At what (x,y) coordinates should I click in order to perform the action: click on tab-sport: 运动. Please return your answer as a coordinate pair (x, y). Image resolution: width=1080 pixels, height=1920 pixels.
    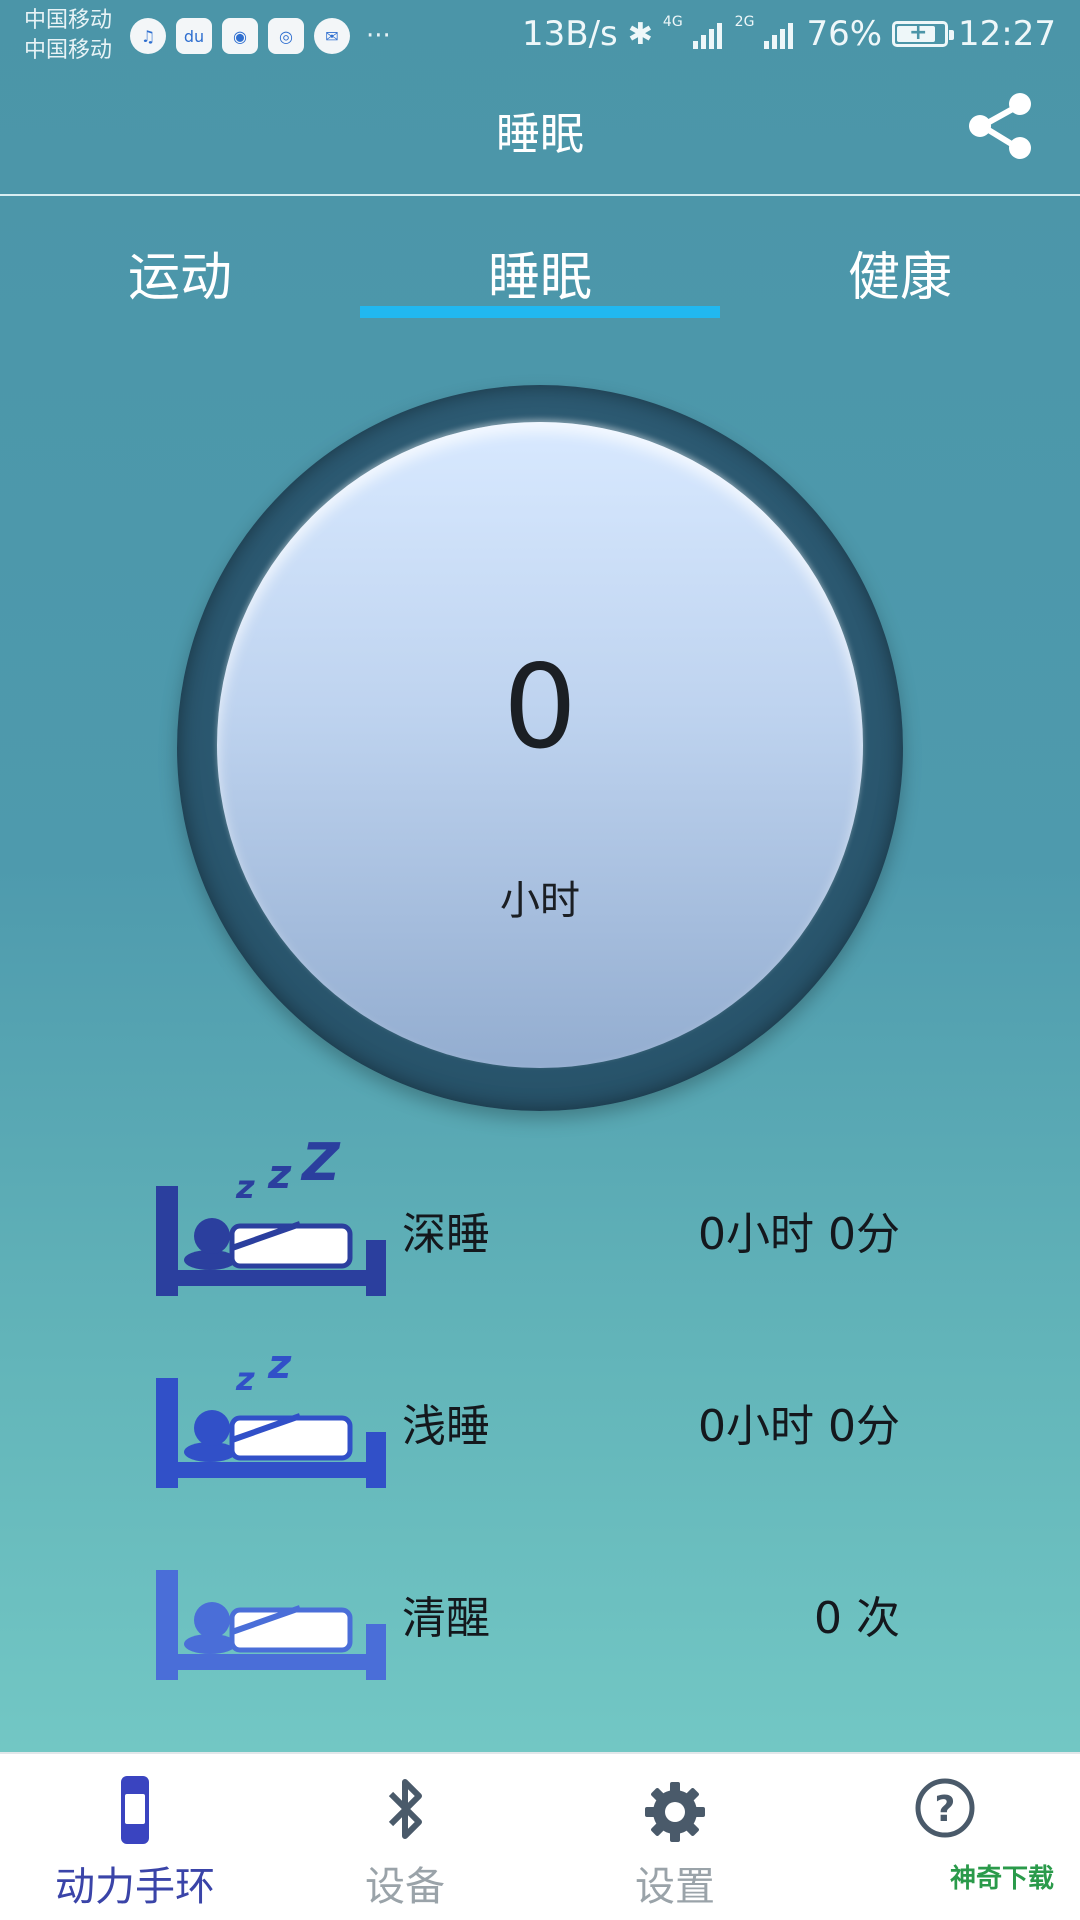
    Looking at the image, I should click on (180, 272).